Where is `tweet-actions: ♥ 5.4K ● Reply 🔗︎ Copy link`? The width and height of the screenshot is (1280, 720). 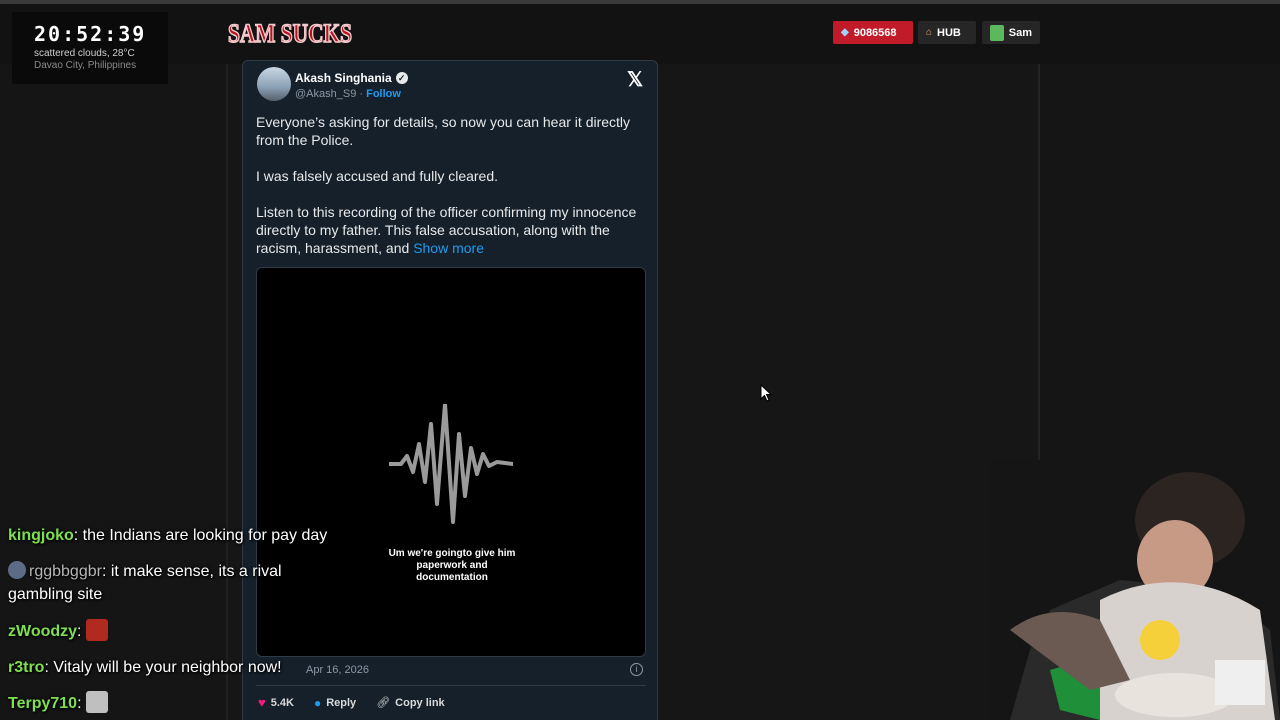
tweet-actions: ♥ 5.4K ● Reply 🔗︎ Copy link is located at coordinates (351, 702).